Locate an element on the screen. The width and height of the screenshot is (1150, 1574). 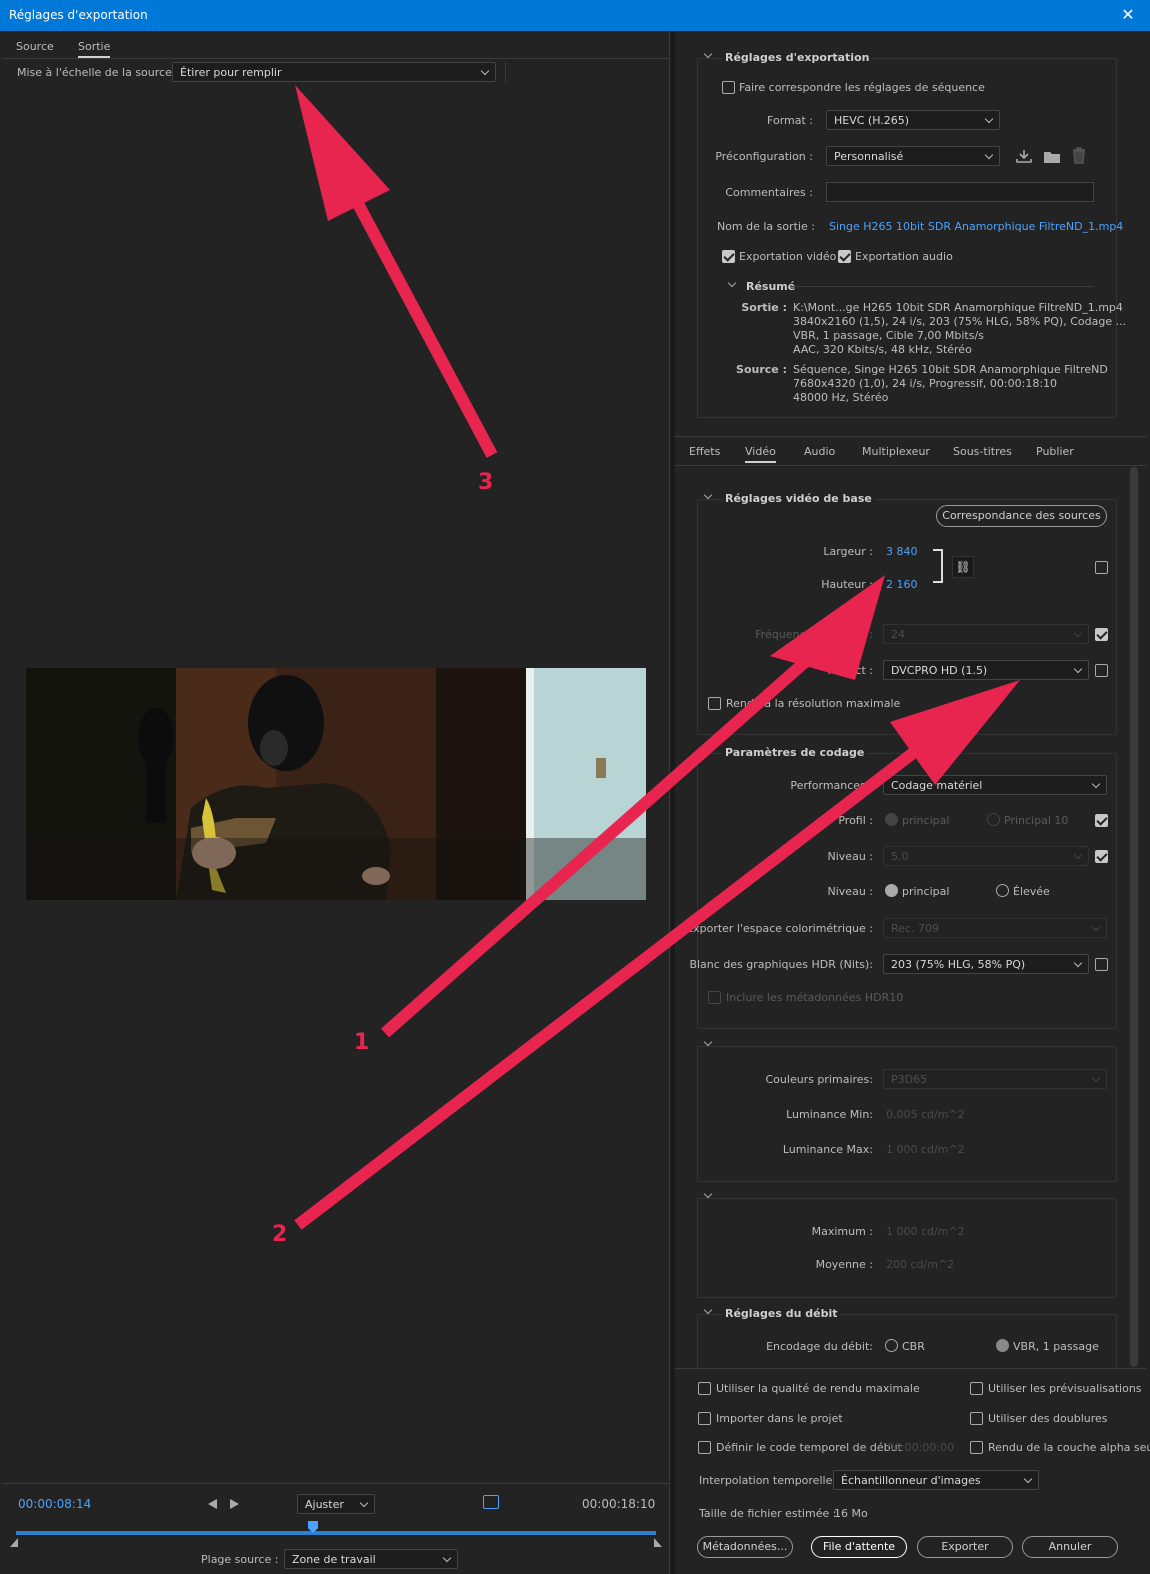
import-preset-icon is located at coordinates (1052, 156).